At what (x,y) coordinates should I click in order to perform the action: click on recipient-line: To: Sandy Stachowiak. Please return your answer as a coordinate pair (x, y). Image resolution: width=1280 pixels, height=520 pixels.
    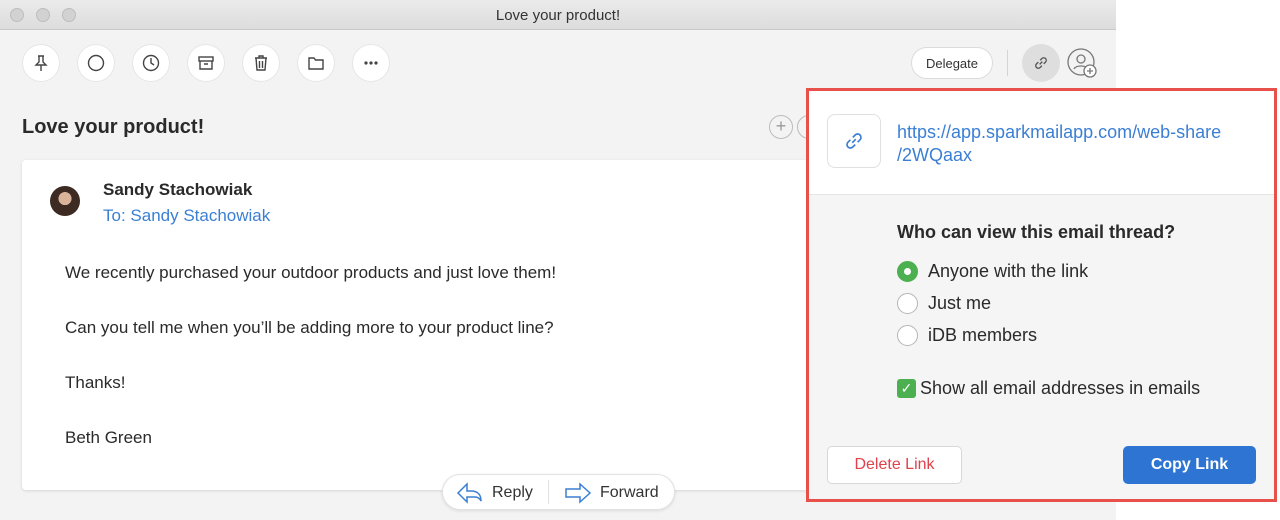
    Looking at the image, I should click on (186, 216).